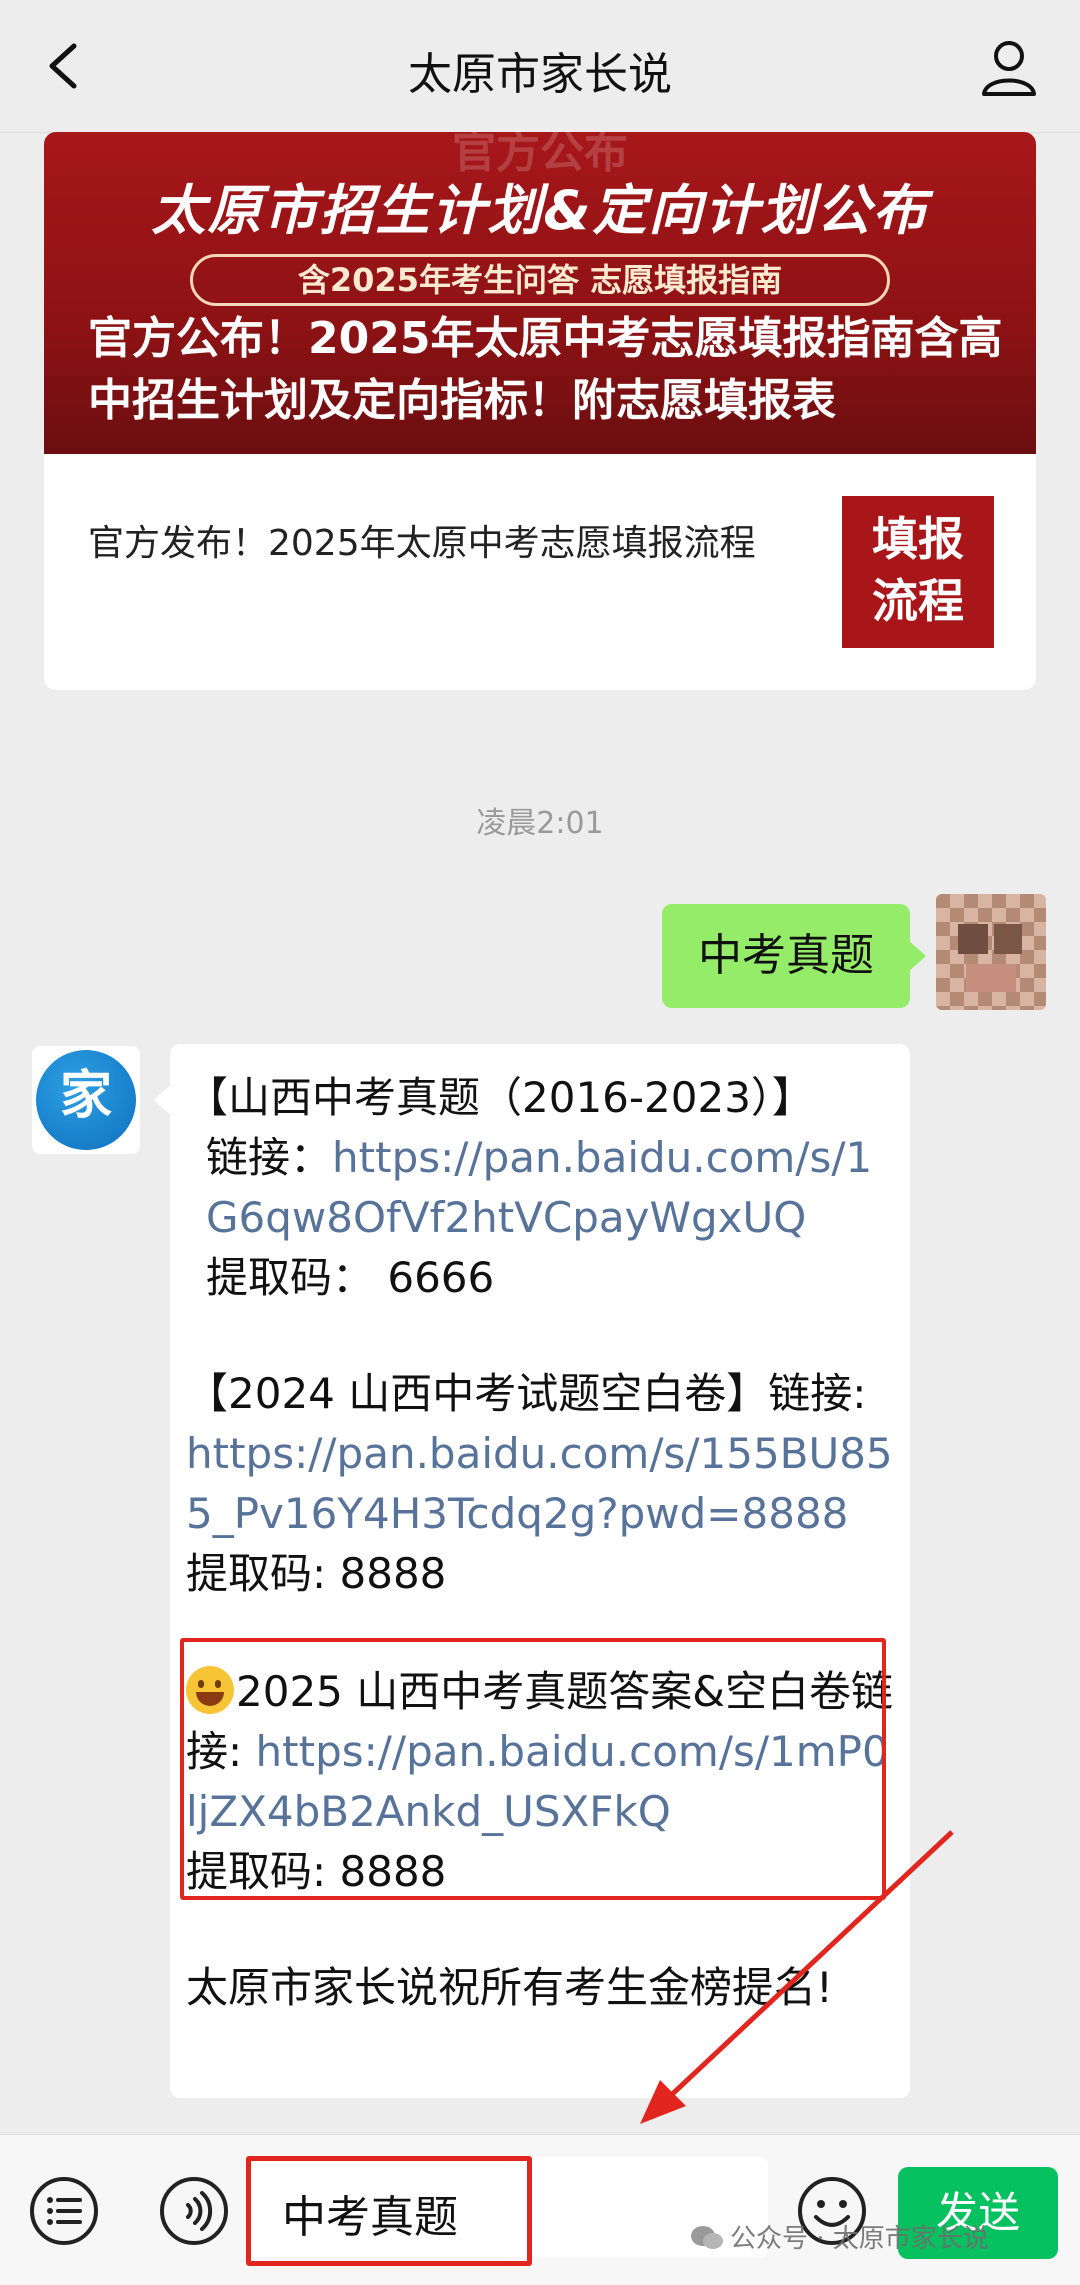  Describe the element at coordinates (526, 1393) in the screenshot. I see `block2-heading: 【2024 山西中考试题空白卷】链接:` at that location.